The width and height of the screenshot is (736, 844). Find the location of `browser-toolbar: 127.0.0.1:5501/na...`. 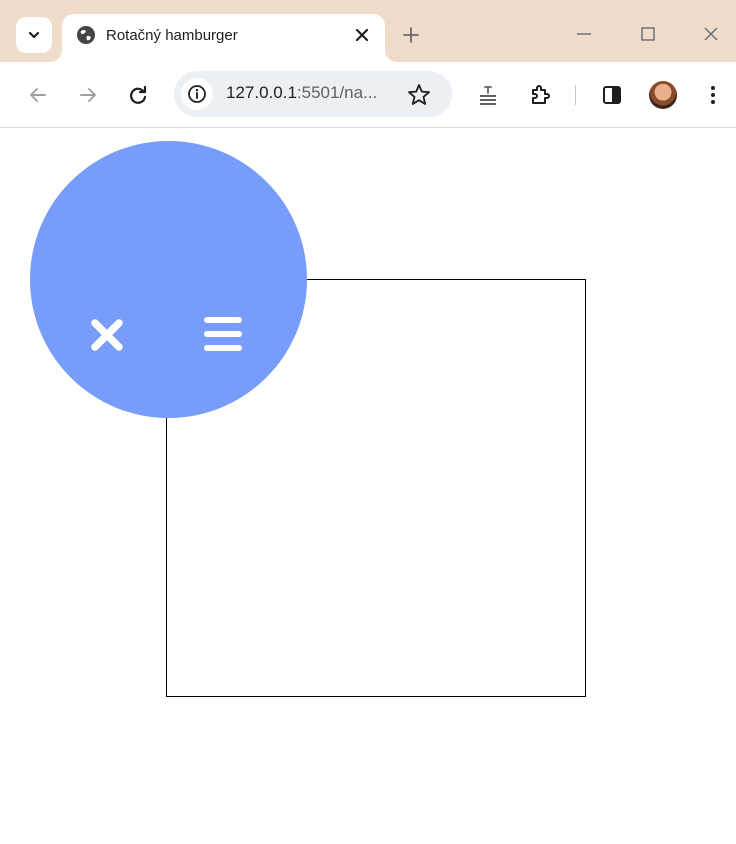

browser-toolbar: 127.0.0.1:5501/na... is located at coordinates (368, 95).